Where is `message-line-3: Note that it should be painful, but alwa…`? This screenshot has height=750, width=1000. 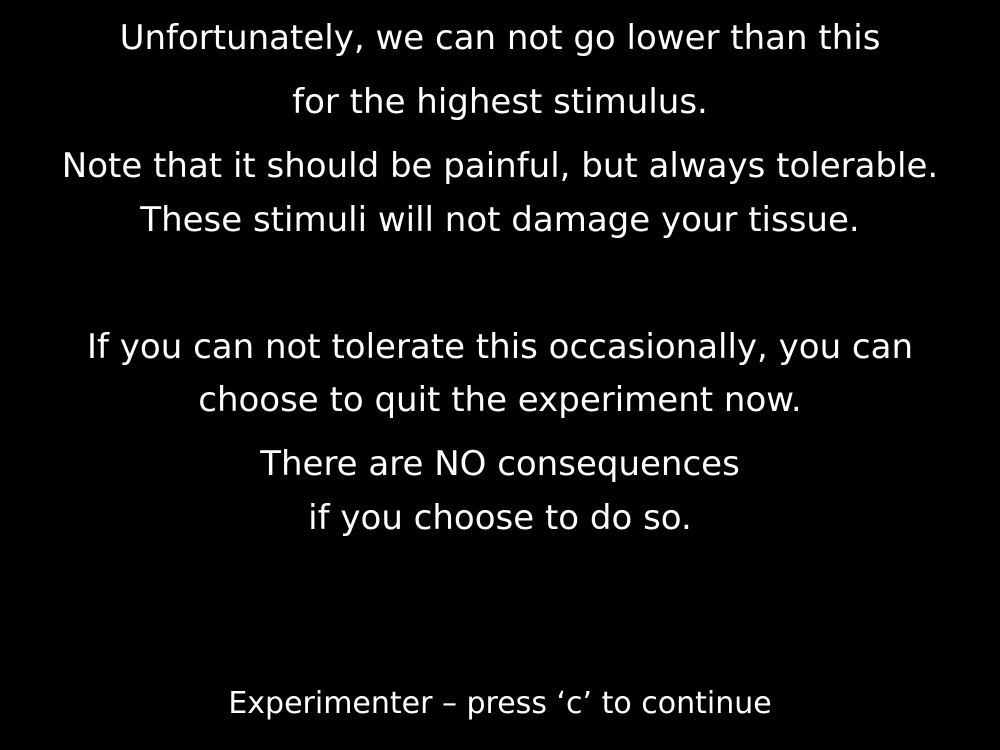
message-line-3: Note that it should be painful, but alwa… is located at coordinates (500, 166).